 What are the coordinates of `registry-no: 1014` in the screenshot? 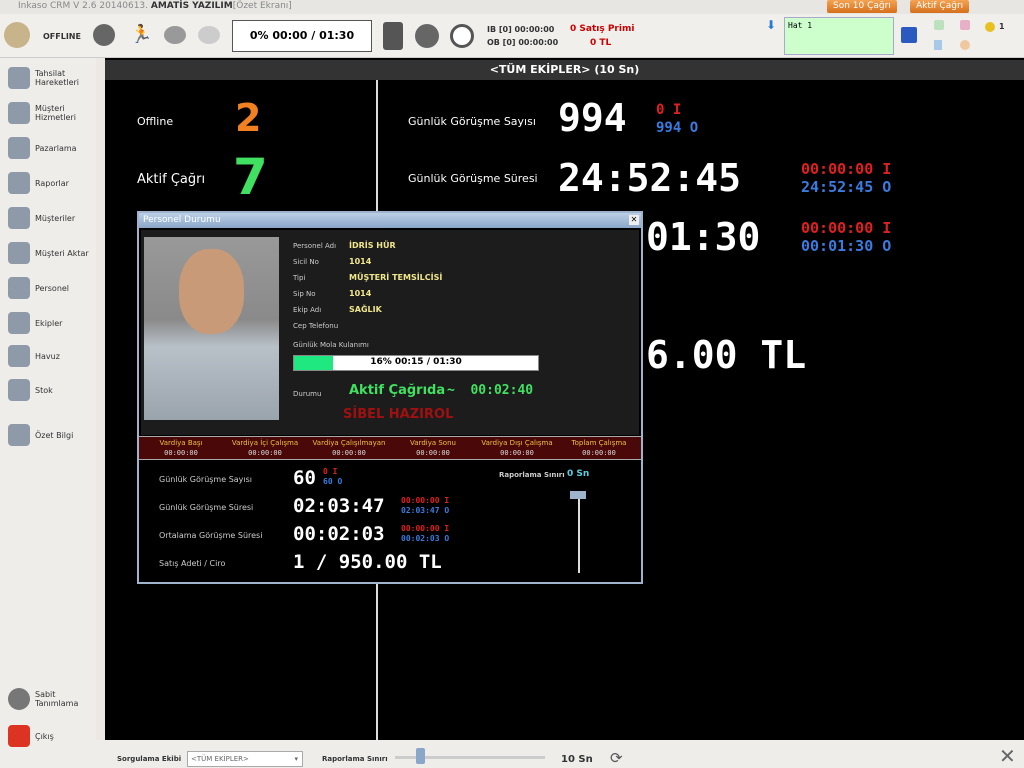 It's located at (360, 261).